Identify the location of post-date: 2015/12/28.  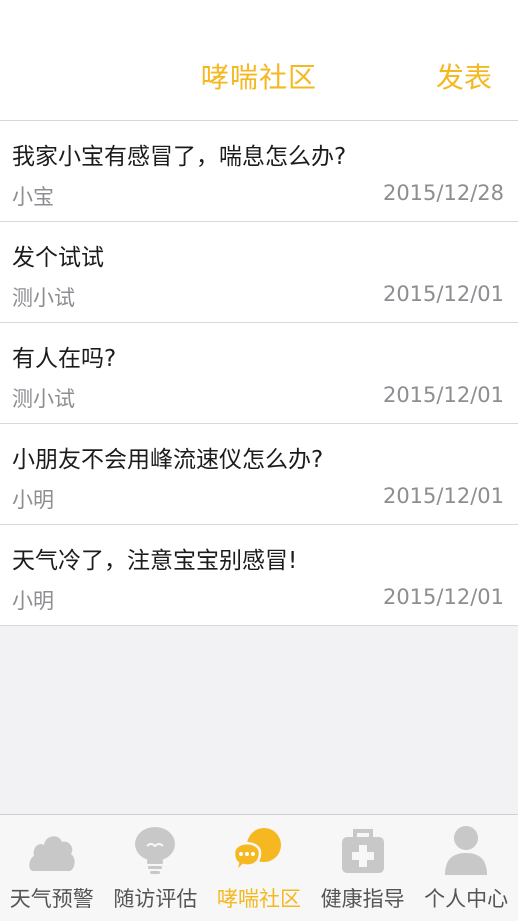
(443, 193).